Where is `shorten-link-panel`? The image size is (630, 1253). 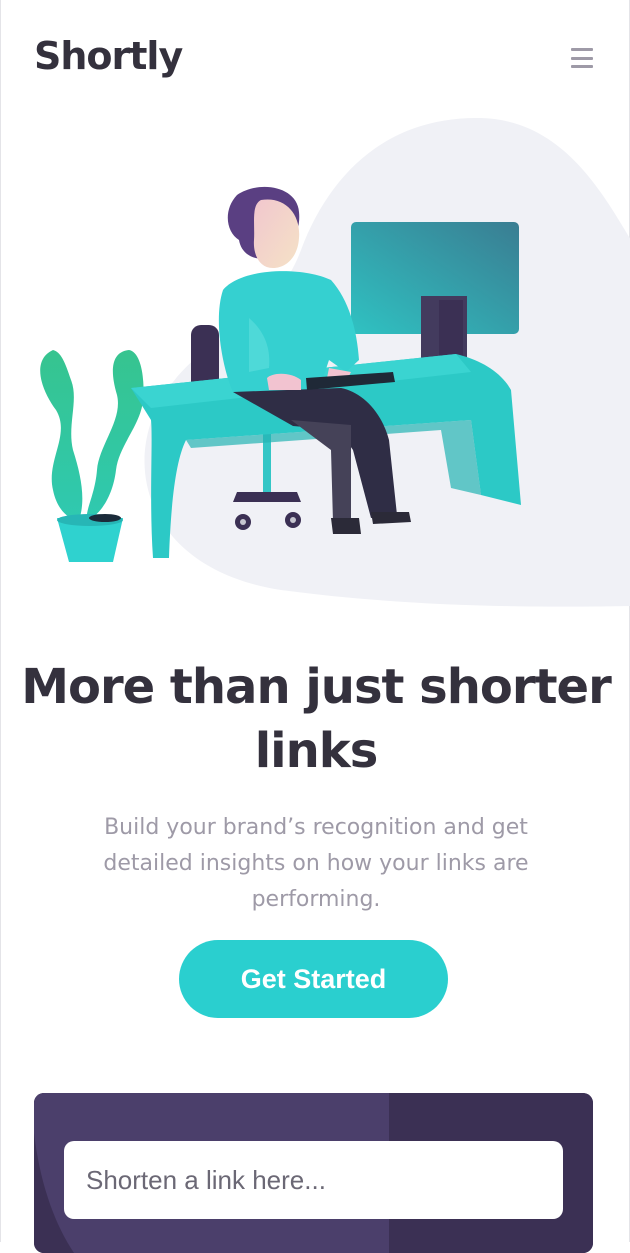 shorten-link-panel is located at coordinates (313, 1173).